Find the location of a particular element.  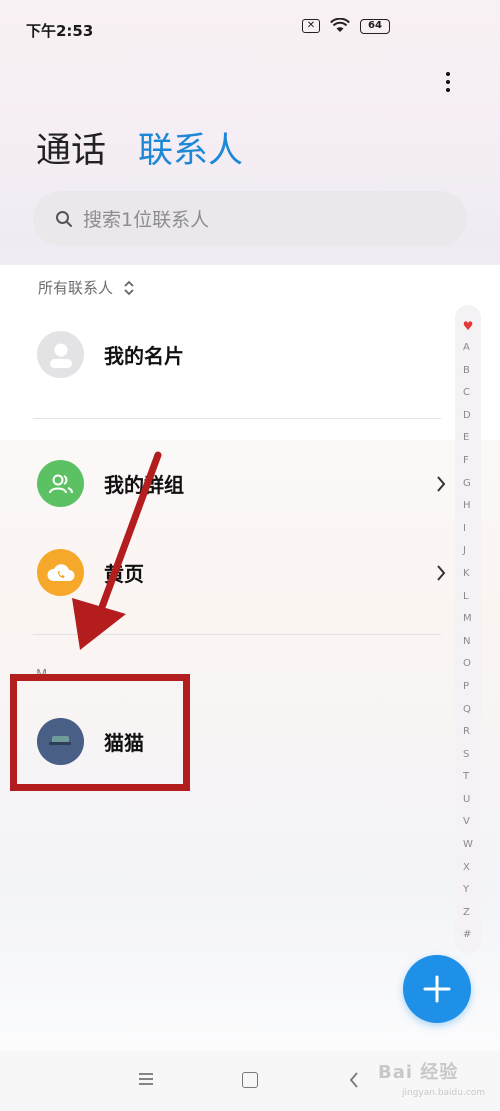

sort-updown-icon is located at coordinates (129, 287).